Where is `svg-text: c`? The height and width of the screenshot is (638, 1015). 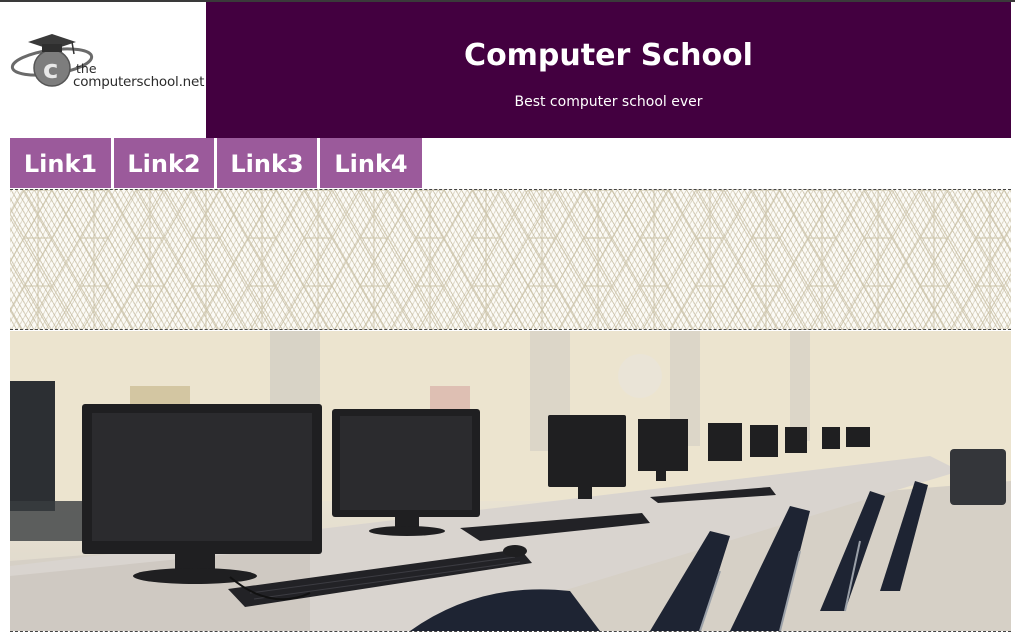
svg-text: c is located at coordinates (50, 70).